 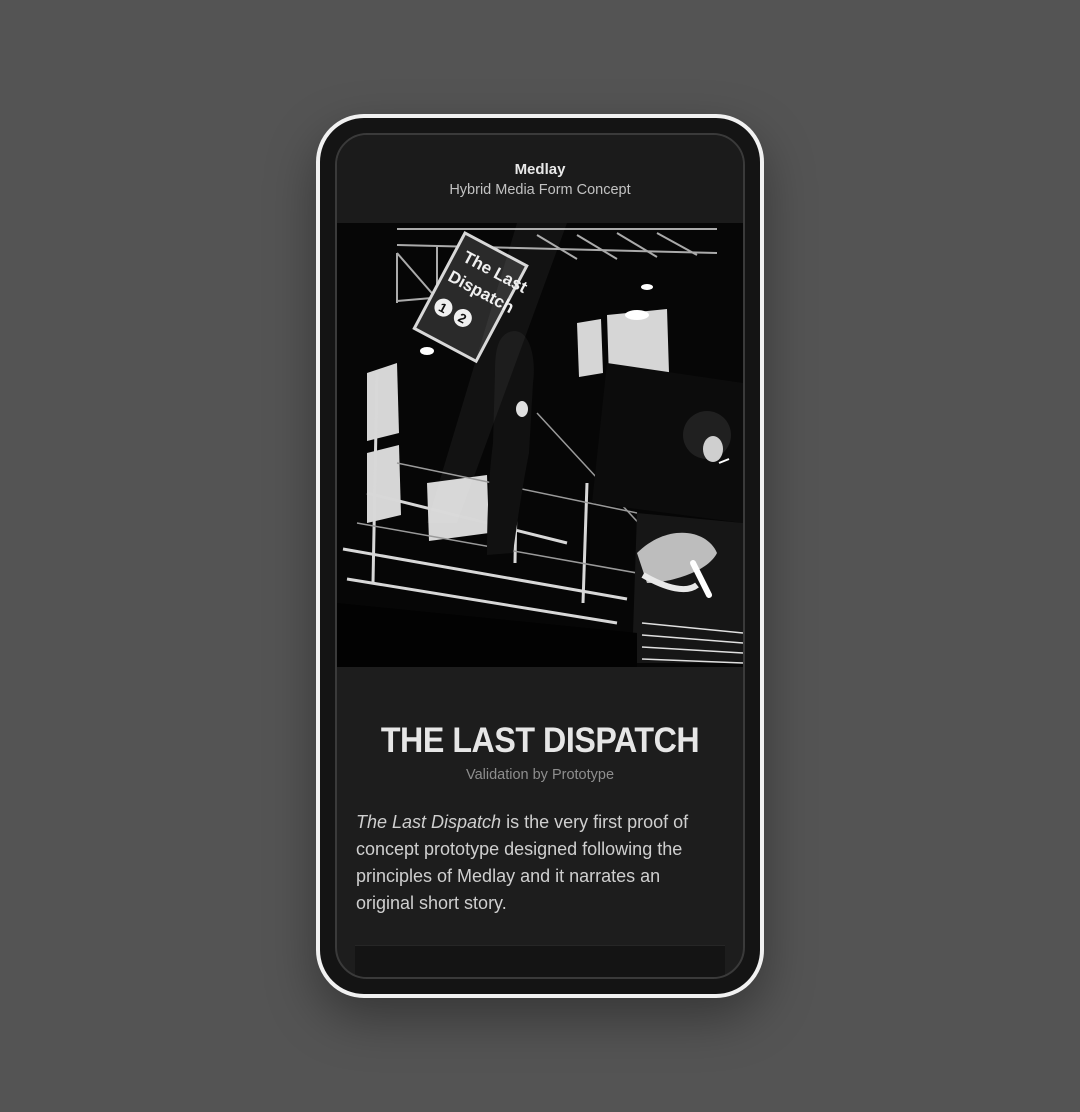 What do you see at coordinates (540, 961) in the screenshot?
I see `next-content-card` at bounding box center [540, 961].